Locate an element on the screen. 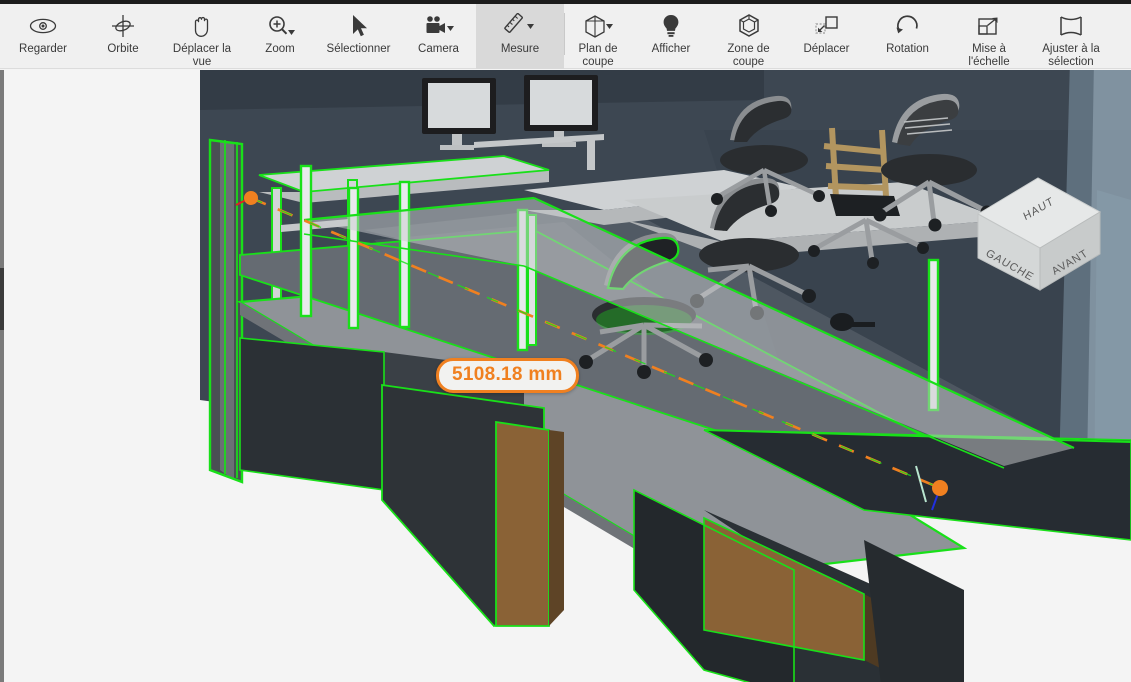 The image size is (1131, 682). pan-hand-icon is located at coordinates (202, 26).